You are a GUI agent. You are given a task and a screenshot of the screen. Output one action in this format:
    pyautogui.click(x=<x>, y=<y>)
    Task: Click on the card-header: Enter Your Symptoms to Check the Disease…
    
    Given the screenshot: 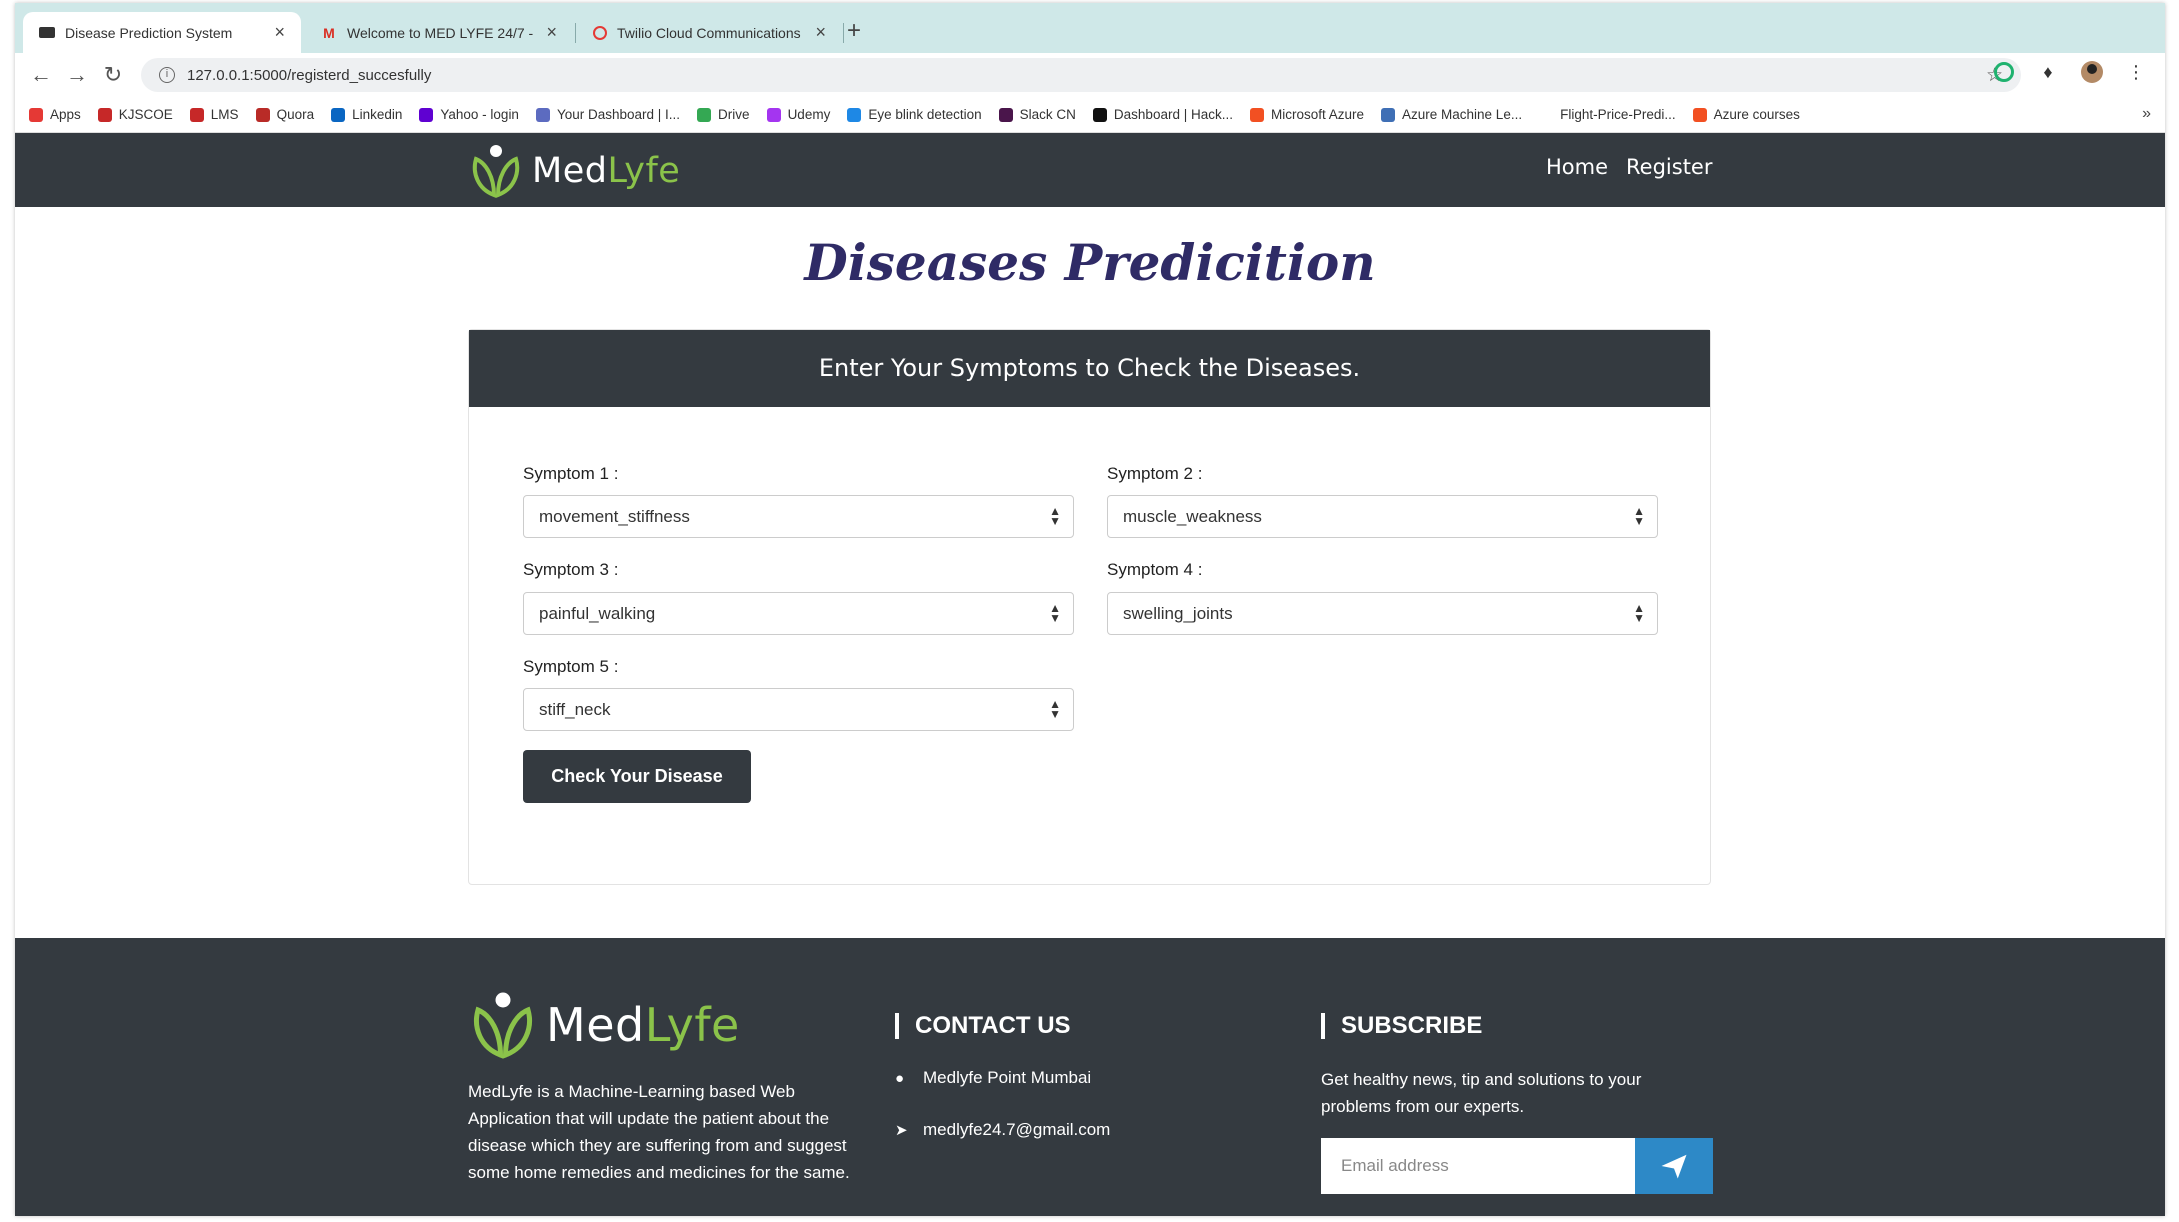 What is the action you would take?
    pyautogui.click(x=1089, y=368)
    